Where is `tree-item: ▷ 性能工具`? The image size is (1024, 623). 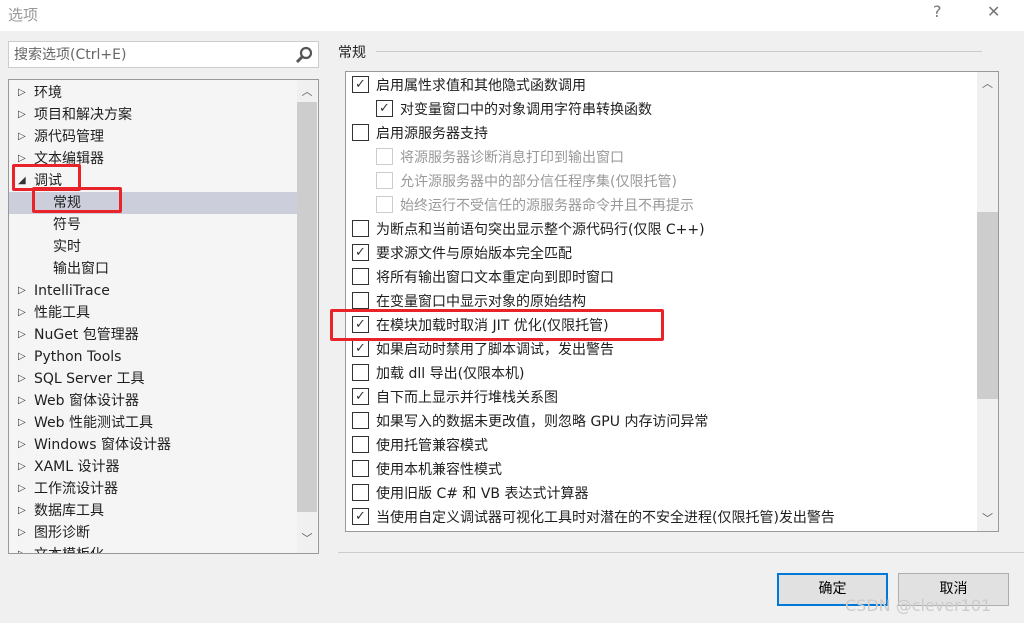
tree-item: ▷ 性能工具 is located at coordinates (153, 313).